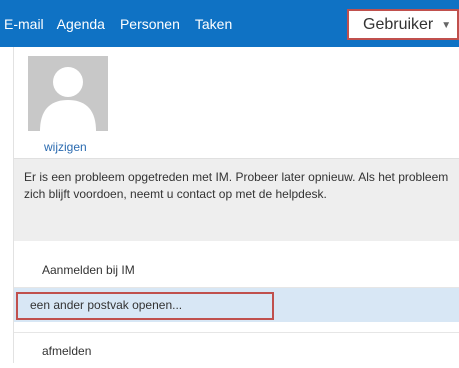 This screenshot has width=459, height=368. I want to click on top-navigation-bar: E-mail Agenda Personen Taken Gebruiker ▼, so click(229, 23).